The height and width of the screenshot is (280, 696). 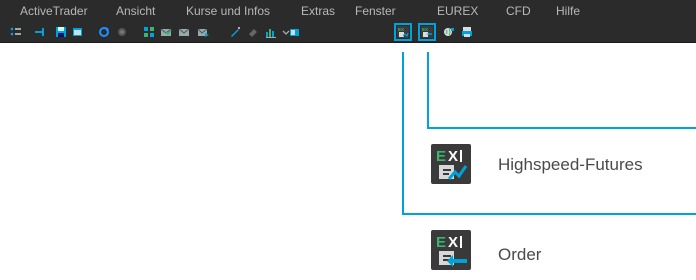 I want to click on menu-ansicht: Ansicht, so click(x=135, y=11).